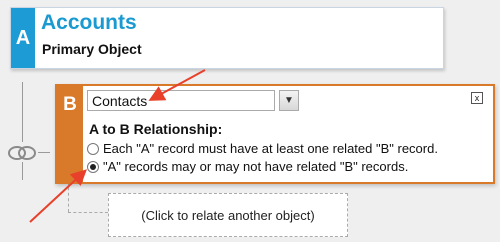 The image size is (500, 242). What do you see at coordinates (228, 215) in the screenshot?
I see `add-object-button: (Click to relate another object)` at bounding box center [228, 215].